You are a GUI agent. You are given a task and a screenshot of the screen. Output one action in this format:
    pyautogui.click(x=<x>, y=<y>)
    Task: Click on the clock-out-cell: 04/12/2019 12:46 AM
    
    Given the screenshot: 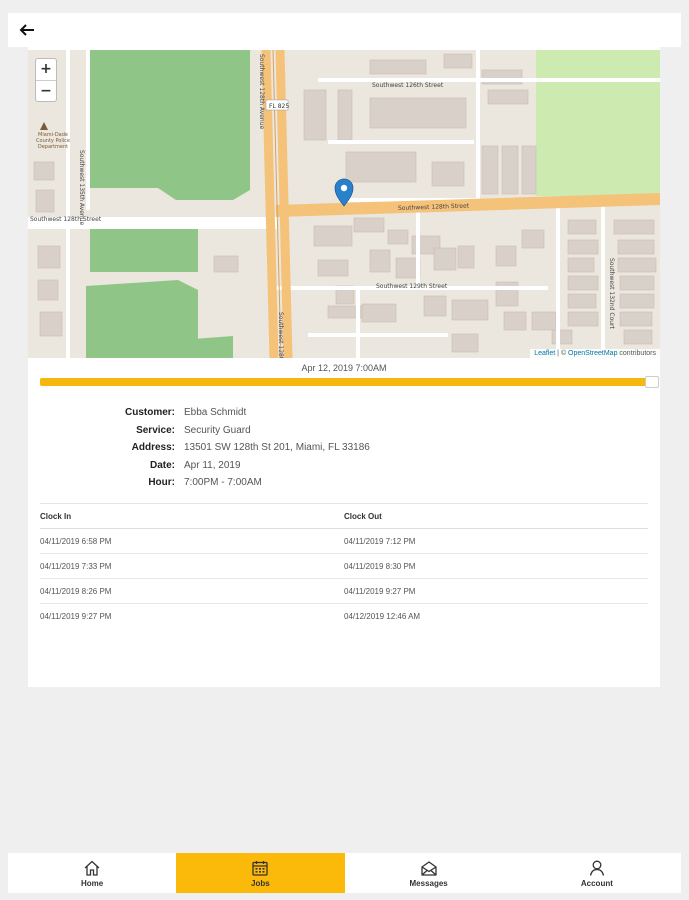 What is the action you would take?
    pyautogui.click(x=382, y=616)
    